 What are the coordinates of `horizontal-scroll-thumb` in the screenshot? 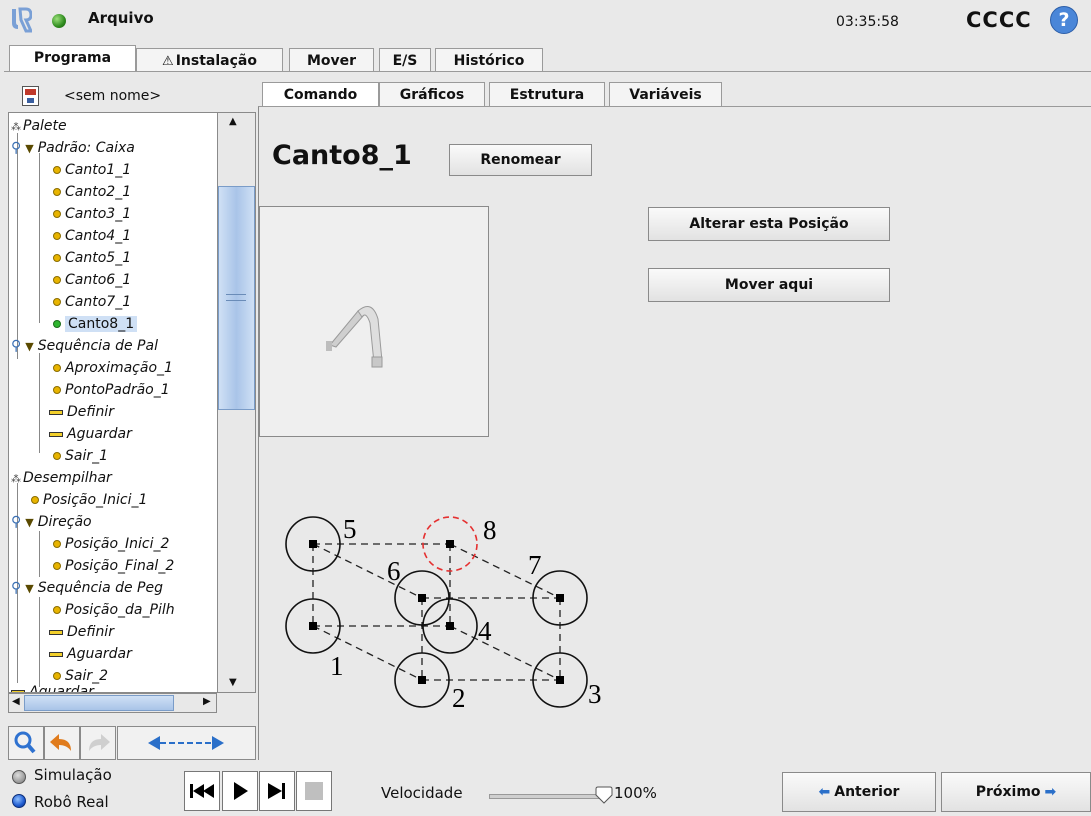 It's located at (99, 703).